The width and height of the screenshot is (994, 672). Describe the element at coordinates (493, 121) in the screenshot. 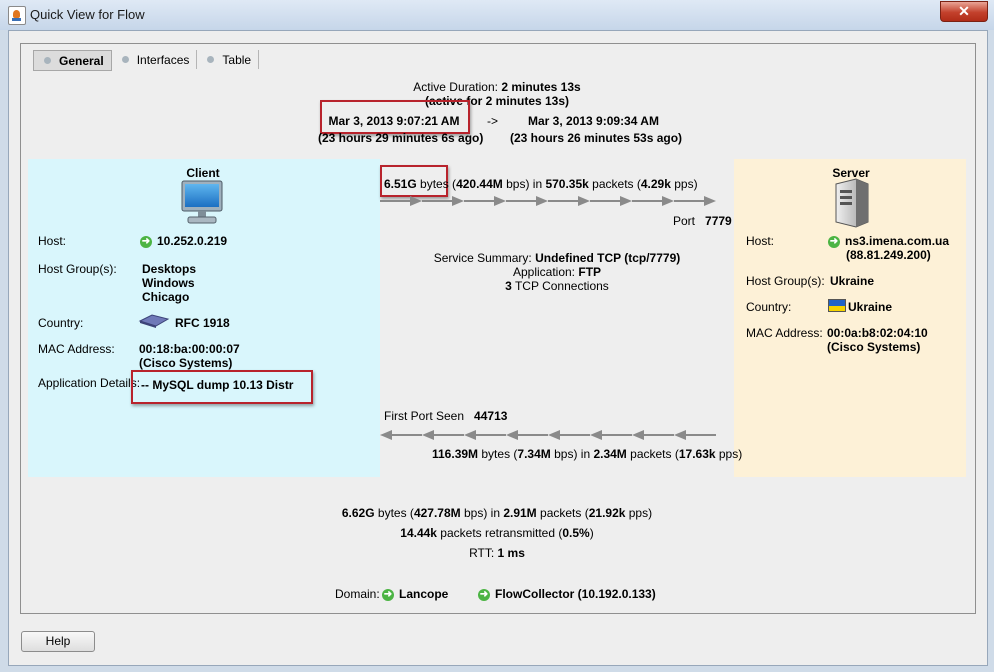

I see `time-arrow: ->` at that location.